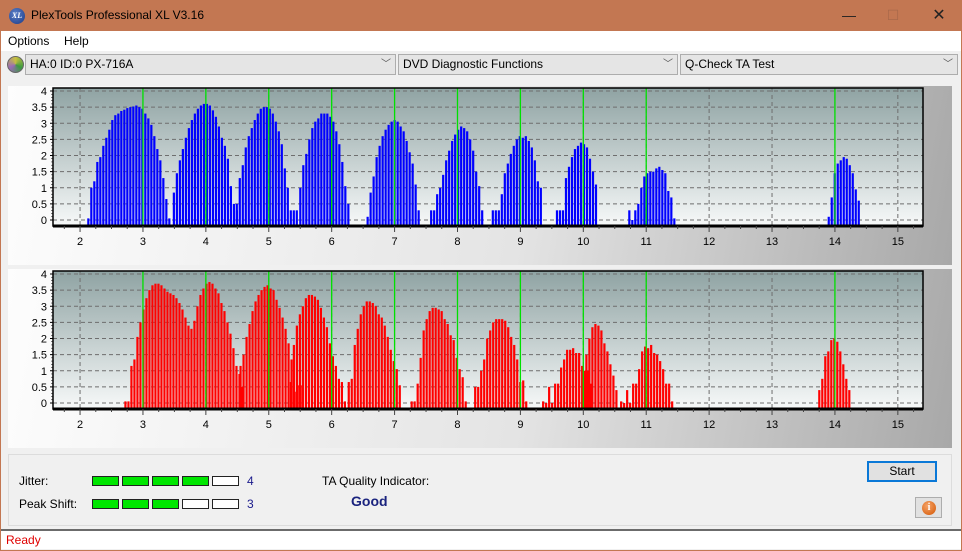 This screenshot has height=551, width=962. I want to click on start-button: Start, so click(902, 471).